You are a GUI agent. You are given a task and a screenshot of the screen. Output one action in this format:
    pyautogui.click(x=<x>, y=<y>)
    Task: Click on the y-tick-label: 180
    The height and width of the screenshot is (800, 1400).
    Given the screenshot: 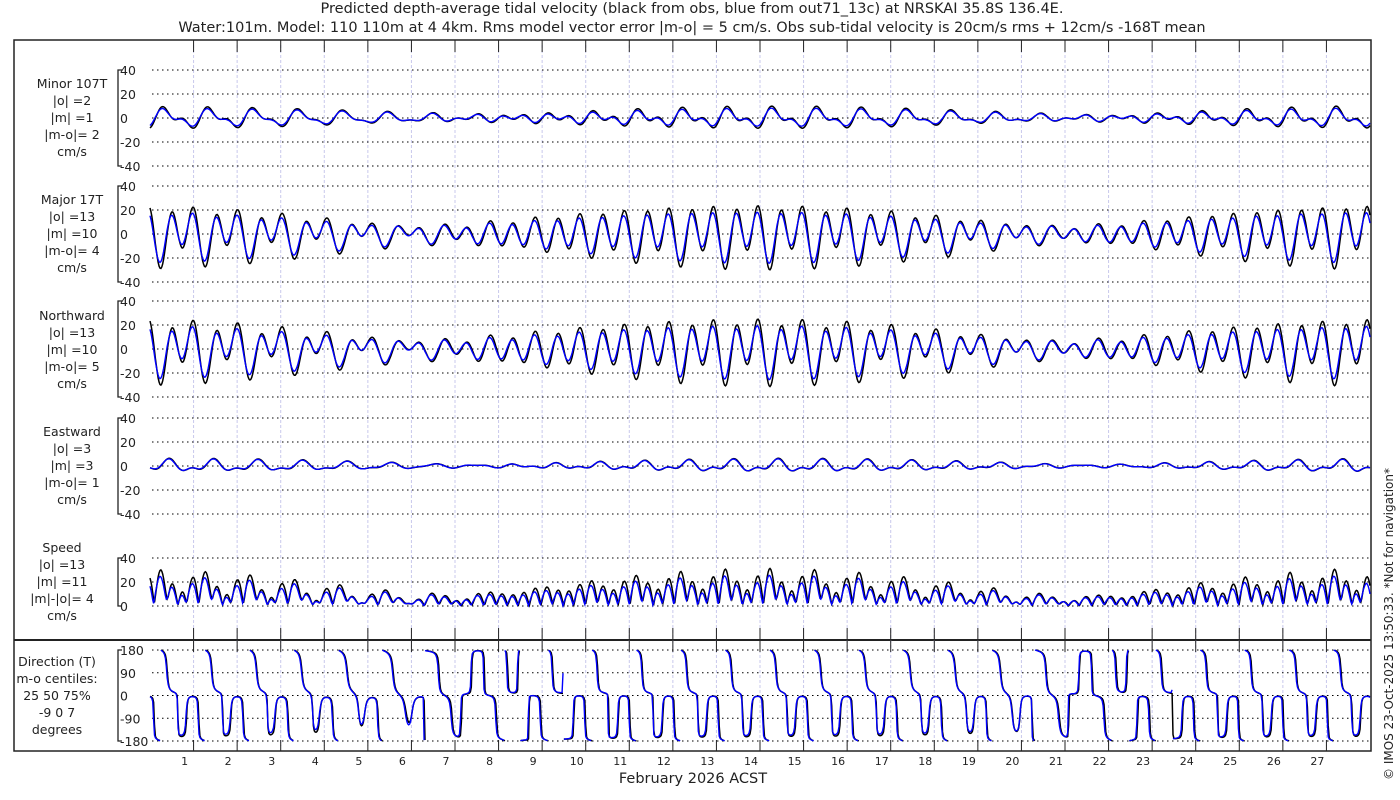 What is the action you would take?
    pyautogui.click(x=132, y=650)
    